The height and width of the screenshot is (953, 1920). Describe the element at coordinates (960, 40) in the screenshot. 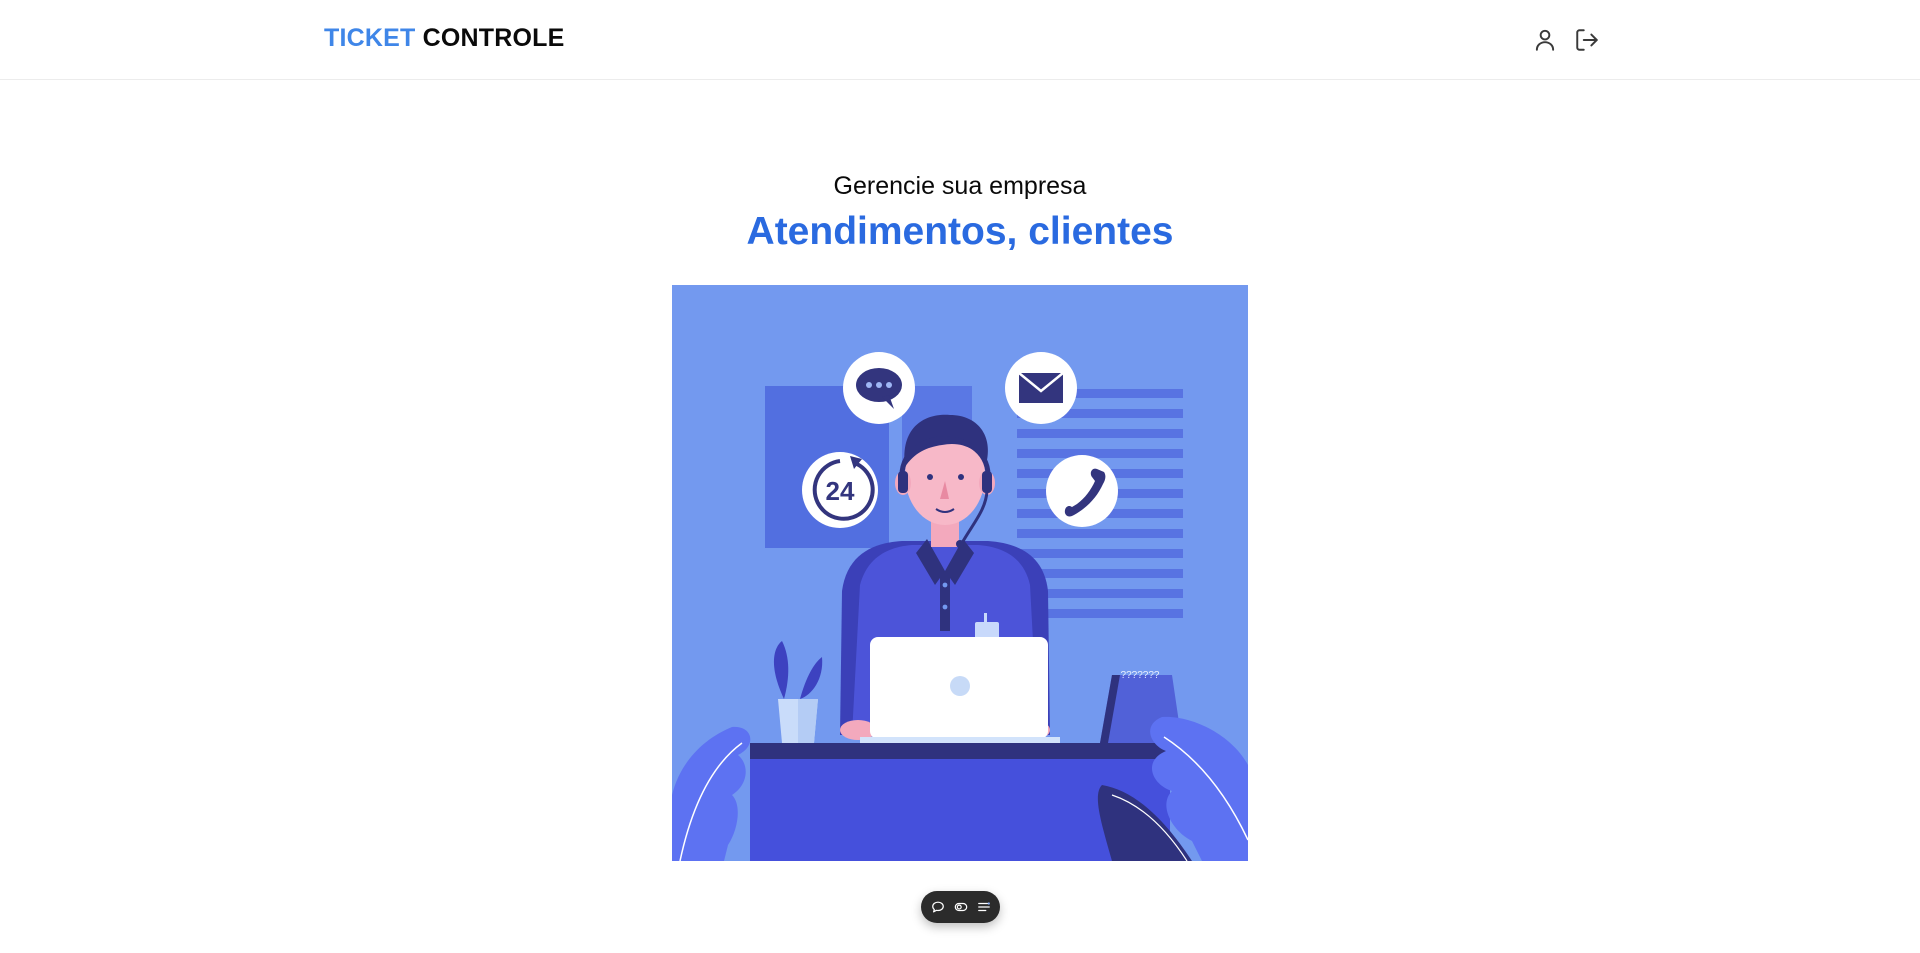

I see `top-navbar: TICKET CONTROLE` at that location.